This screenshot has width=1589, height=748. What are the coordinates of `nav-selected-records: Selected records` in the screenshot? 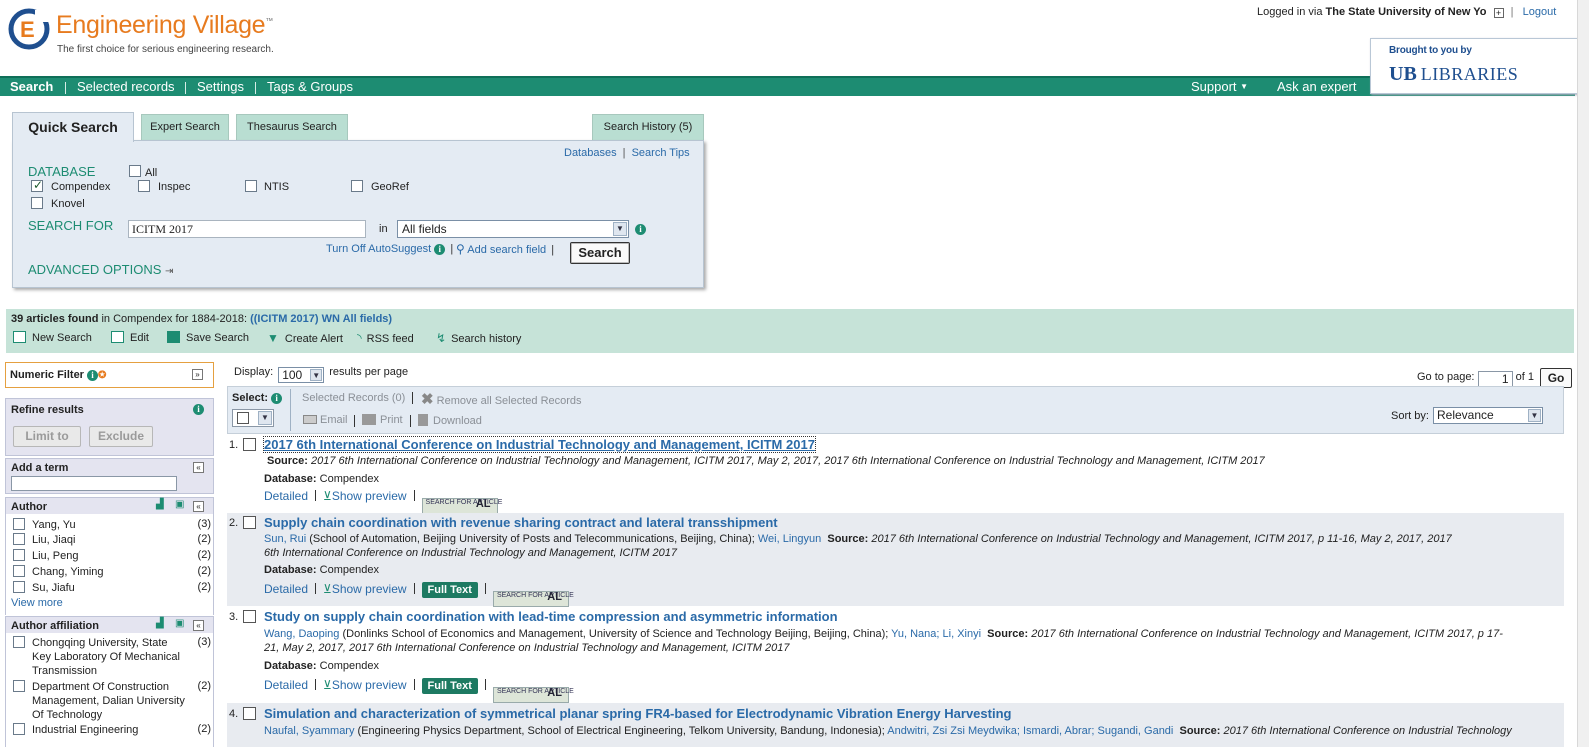 It's located at (126, 86).